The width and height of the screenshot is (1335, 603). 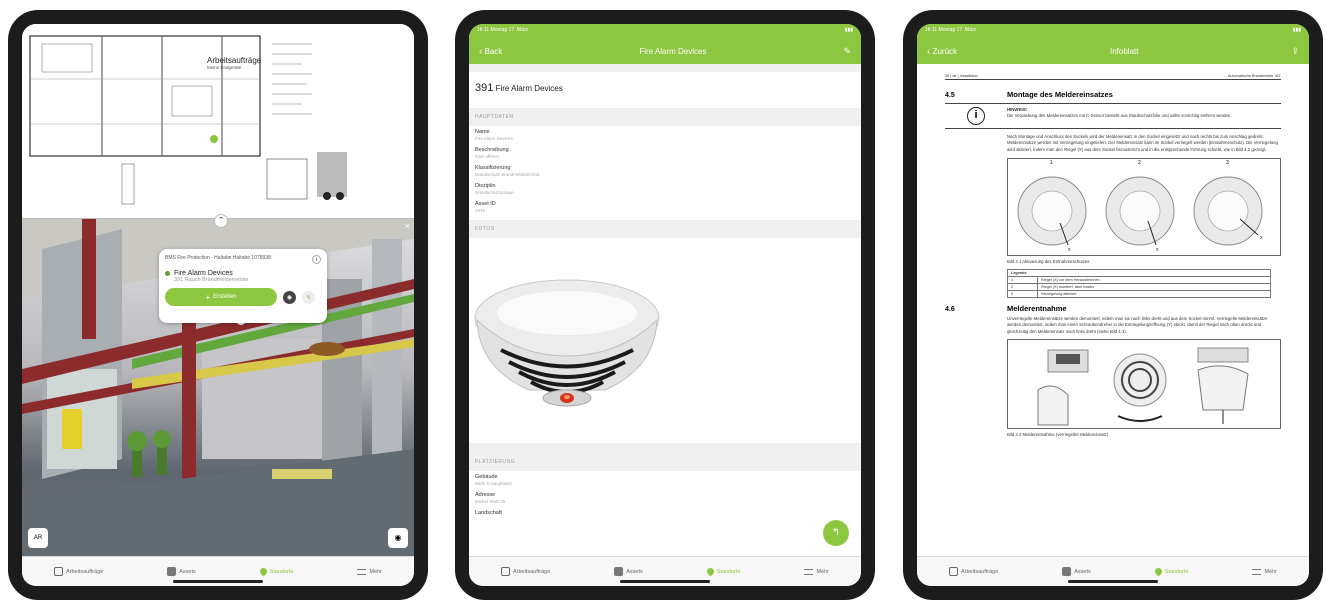 What do you see at coordinates (665, 498) in the screenshot?
I see `field-address: Adresse Michel Walz 25` at bounding box center [665, 498].